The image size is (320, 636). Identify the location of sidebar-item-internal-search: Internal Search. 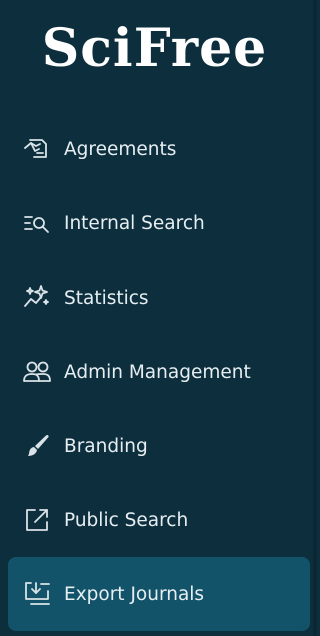
(159, 223).